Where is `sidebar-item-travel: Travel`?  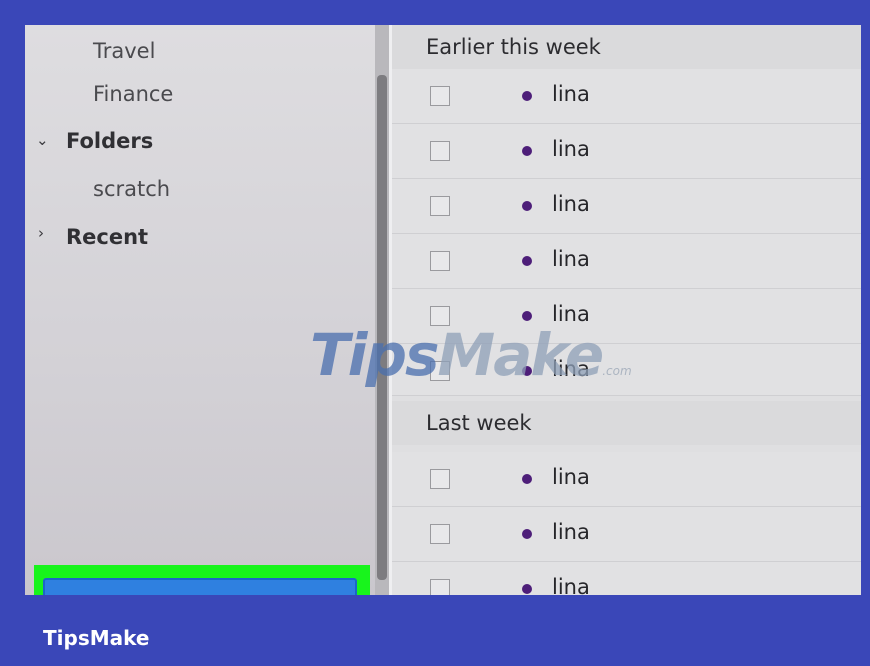 sidebar-item-travel: Travel is located at coordinates (124, 51).